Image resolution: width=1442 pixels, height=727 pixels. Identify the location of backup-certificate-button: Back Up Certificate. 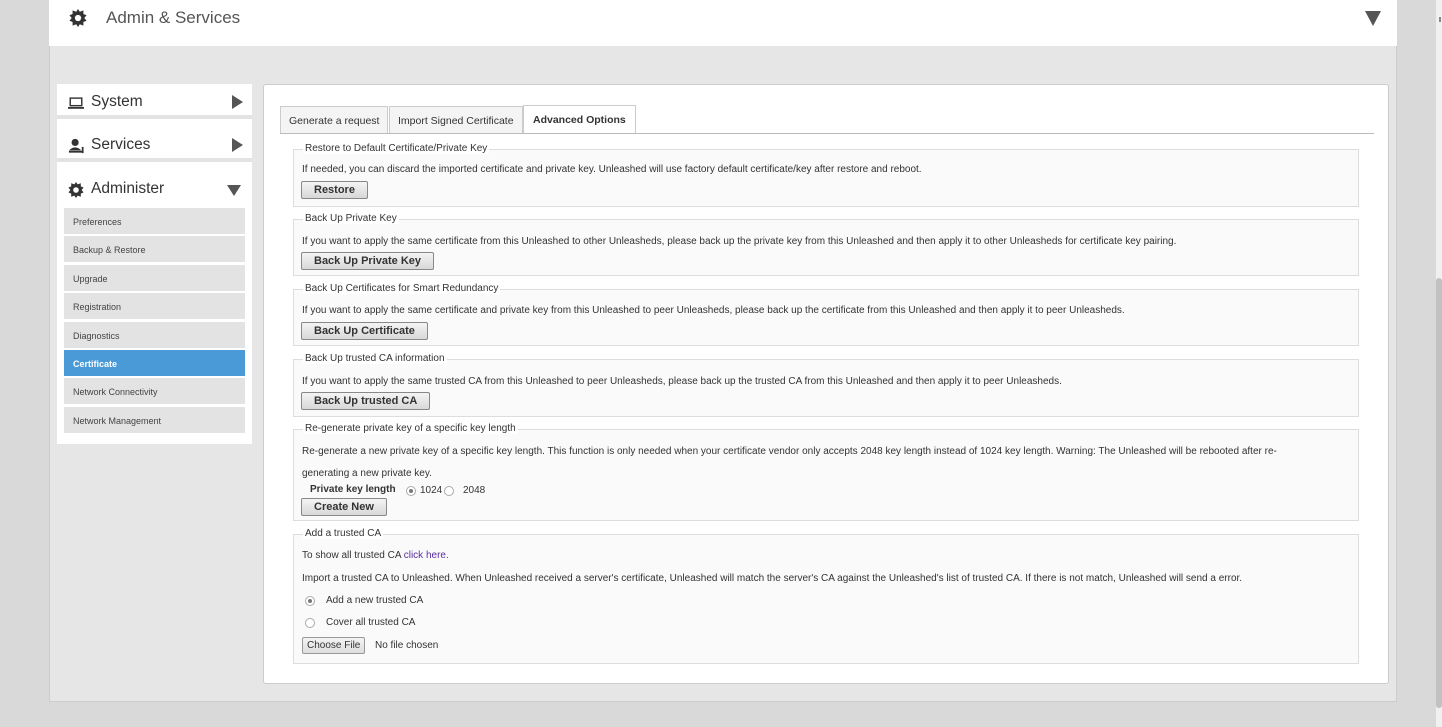
(364, 331).